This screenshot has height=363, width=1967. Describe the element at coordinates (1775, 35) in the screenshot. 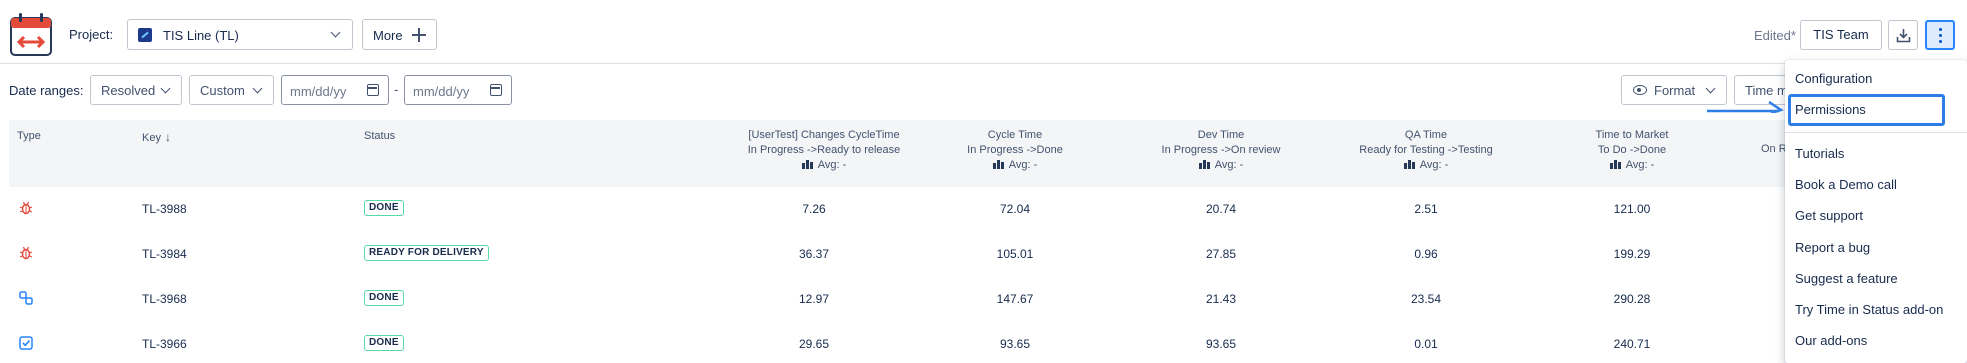

I see `edited-indicator: Edited*` at that location.